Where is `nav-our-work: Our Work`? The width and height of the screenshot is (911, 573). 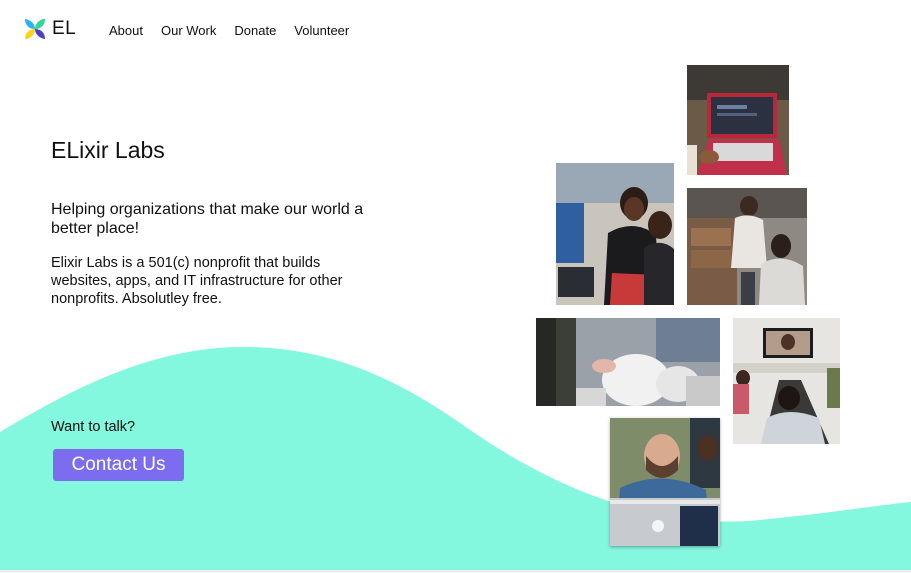 nav-our-work: Our Work is located at coordinates (188, 30).